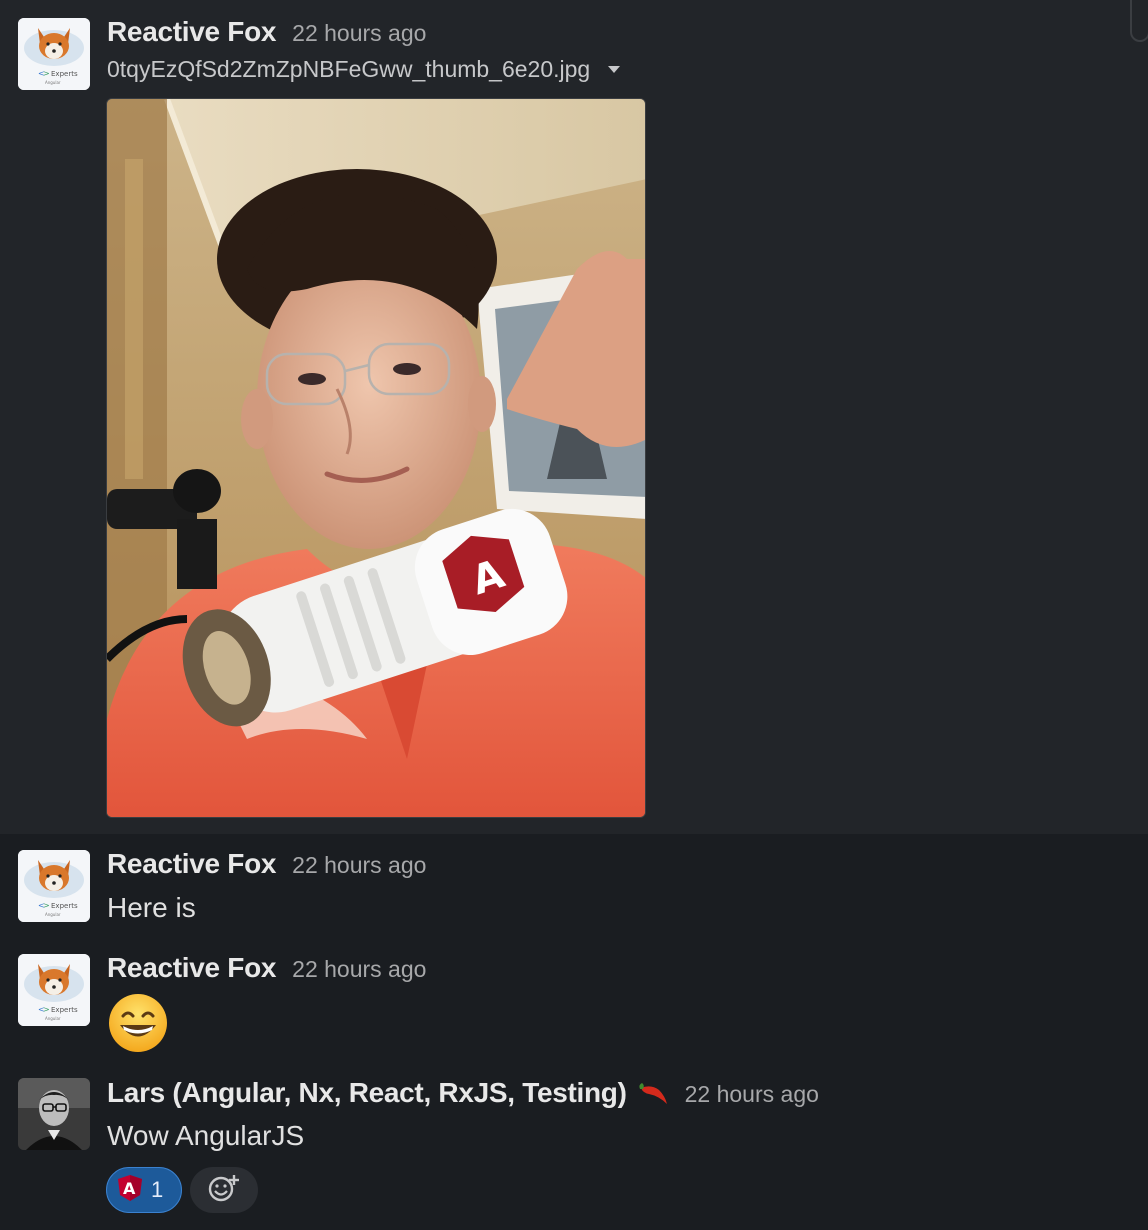 The width and height of the screenshot is (1148, 1230). Describe the element at coordinates (151, 907) in the screenshot. I see `message-text: Here is` at that location.